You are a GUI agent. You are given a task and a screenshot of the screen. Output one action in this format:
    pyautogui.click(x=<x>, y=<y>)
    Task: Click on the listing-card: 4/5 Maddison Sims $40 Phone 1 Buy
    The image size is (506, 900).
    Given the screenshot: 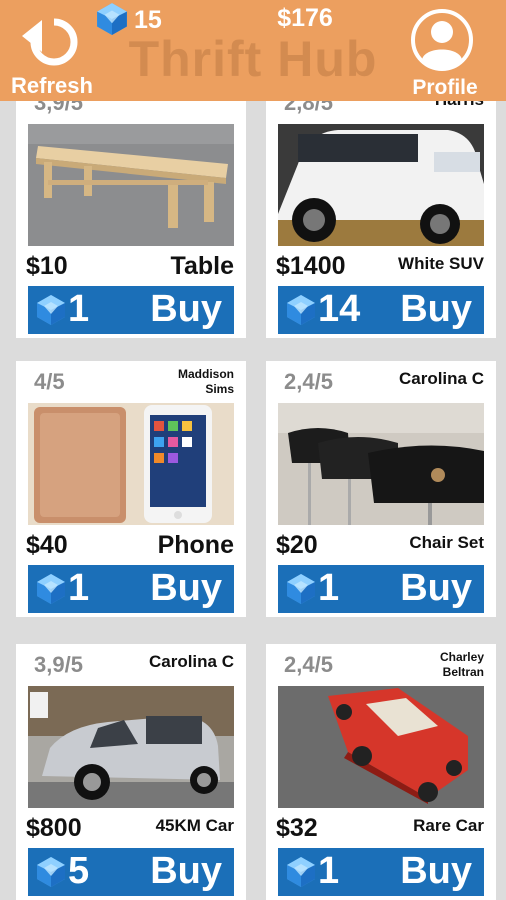 What is the action you would take?
    pyautogui.click(x=131, y=489)
    